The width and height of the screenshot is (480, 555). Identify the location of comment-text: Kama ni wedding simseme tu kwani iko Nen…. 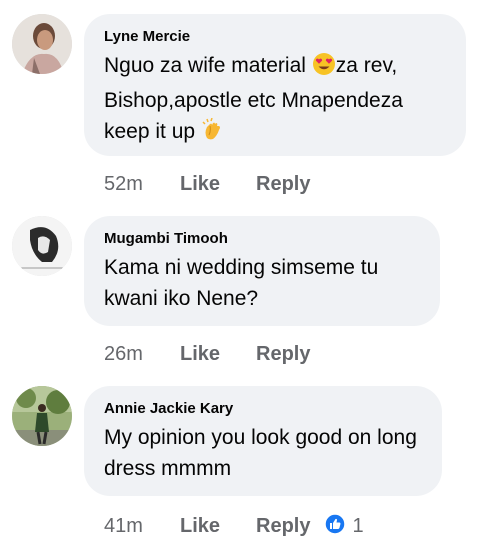
(241, 283).